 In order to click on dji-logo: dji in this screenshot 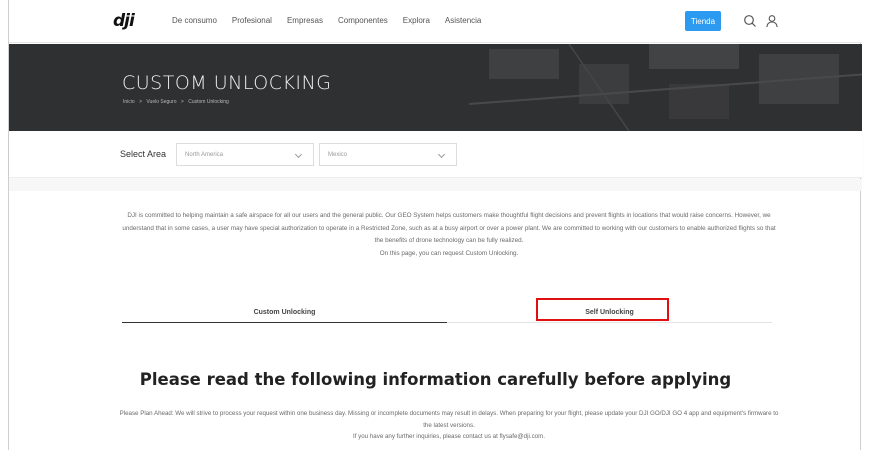, I will do `click(124, 21)`.